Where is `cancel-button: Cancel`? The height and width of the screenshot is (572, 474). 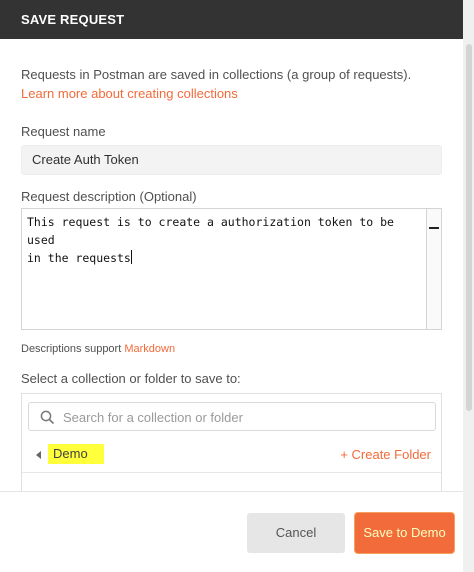
cancel-button: Cancel is located at coordinates (296, 533).